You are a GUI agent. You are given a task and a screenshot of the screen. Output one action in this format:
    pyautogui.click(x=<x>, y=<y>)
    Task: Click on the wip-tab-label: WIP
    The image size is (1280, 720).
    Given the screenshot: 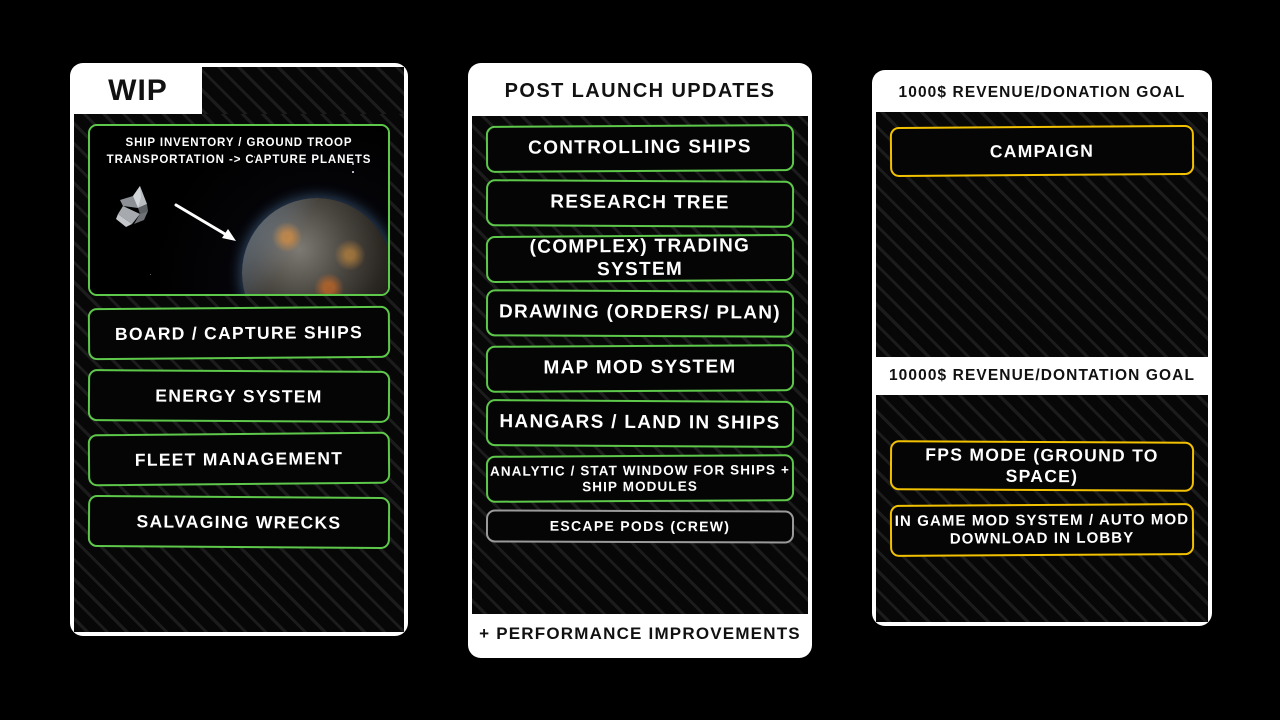 What is the action you would take?
    pyautogui.click(x=138, y=90)
    